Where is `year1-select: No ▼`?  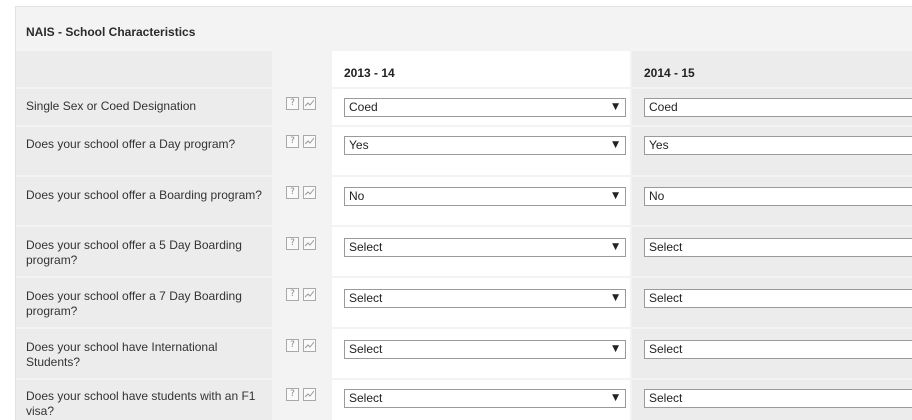
year1-select: No ▼ is located at coordinates (485, 196).